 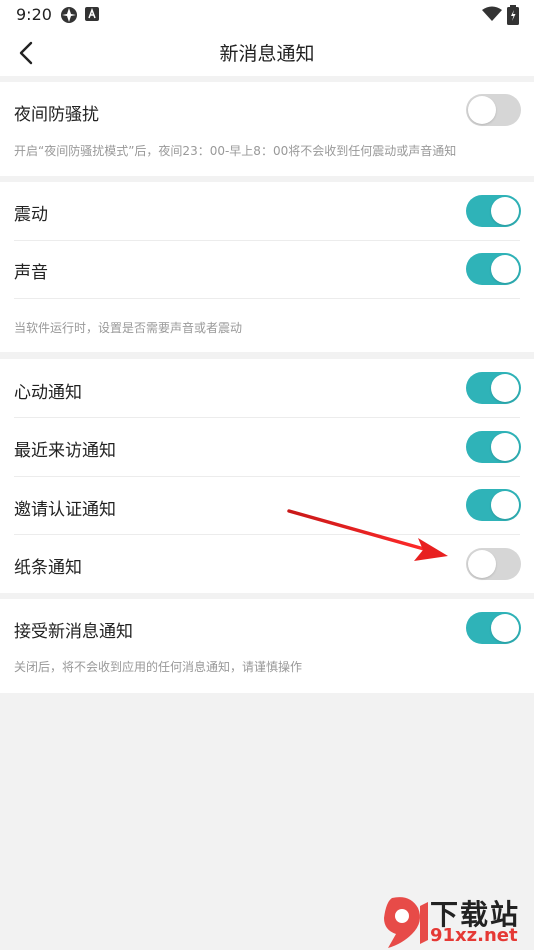 What do you see at coordinates (48, 393) in the screenshot?
I see `heart-notification-label: 心动通知` at bounding box center [48, 393].